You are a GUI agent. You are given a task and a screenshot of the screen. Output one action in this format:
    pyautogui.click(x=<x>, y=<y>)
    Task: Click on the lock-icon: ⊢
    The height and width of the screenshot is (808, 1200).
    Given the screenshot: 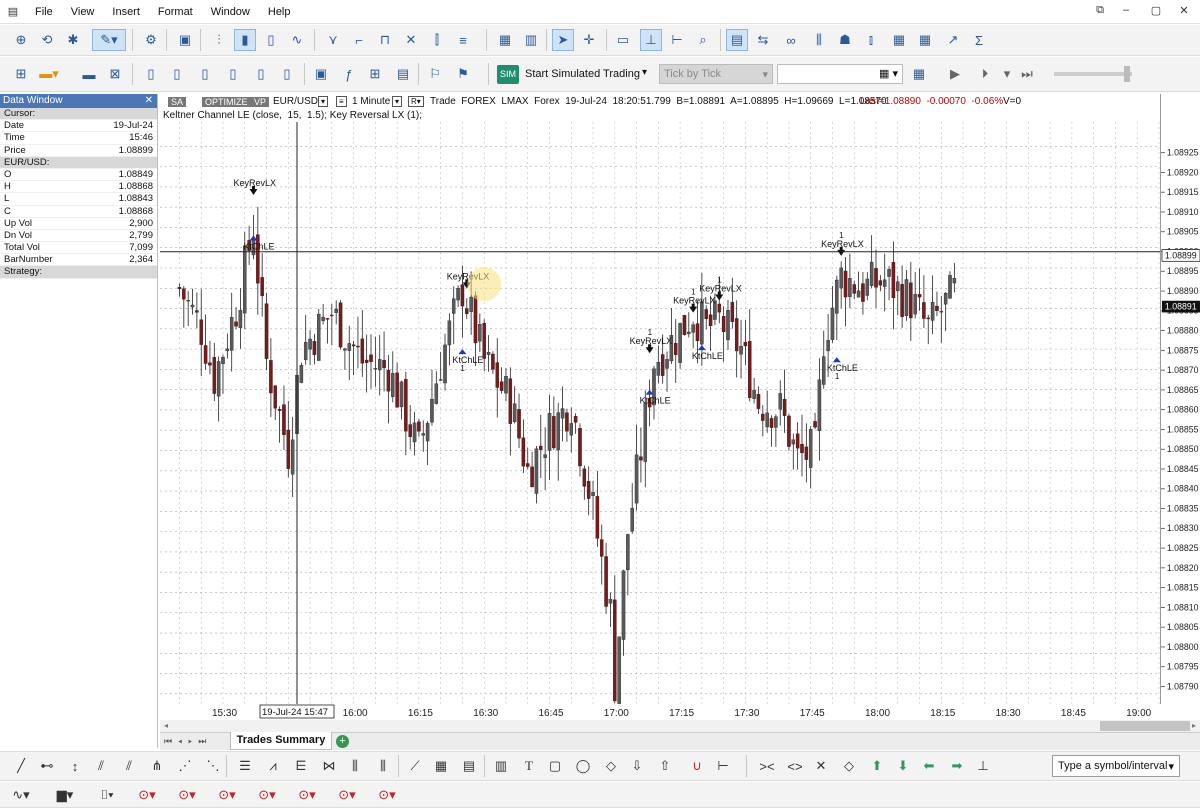 What is the action you would take?
    pyautogui.click(x=723, y=766)
    